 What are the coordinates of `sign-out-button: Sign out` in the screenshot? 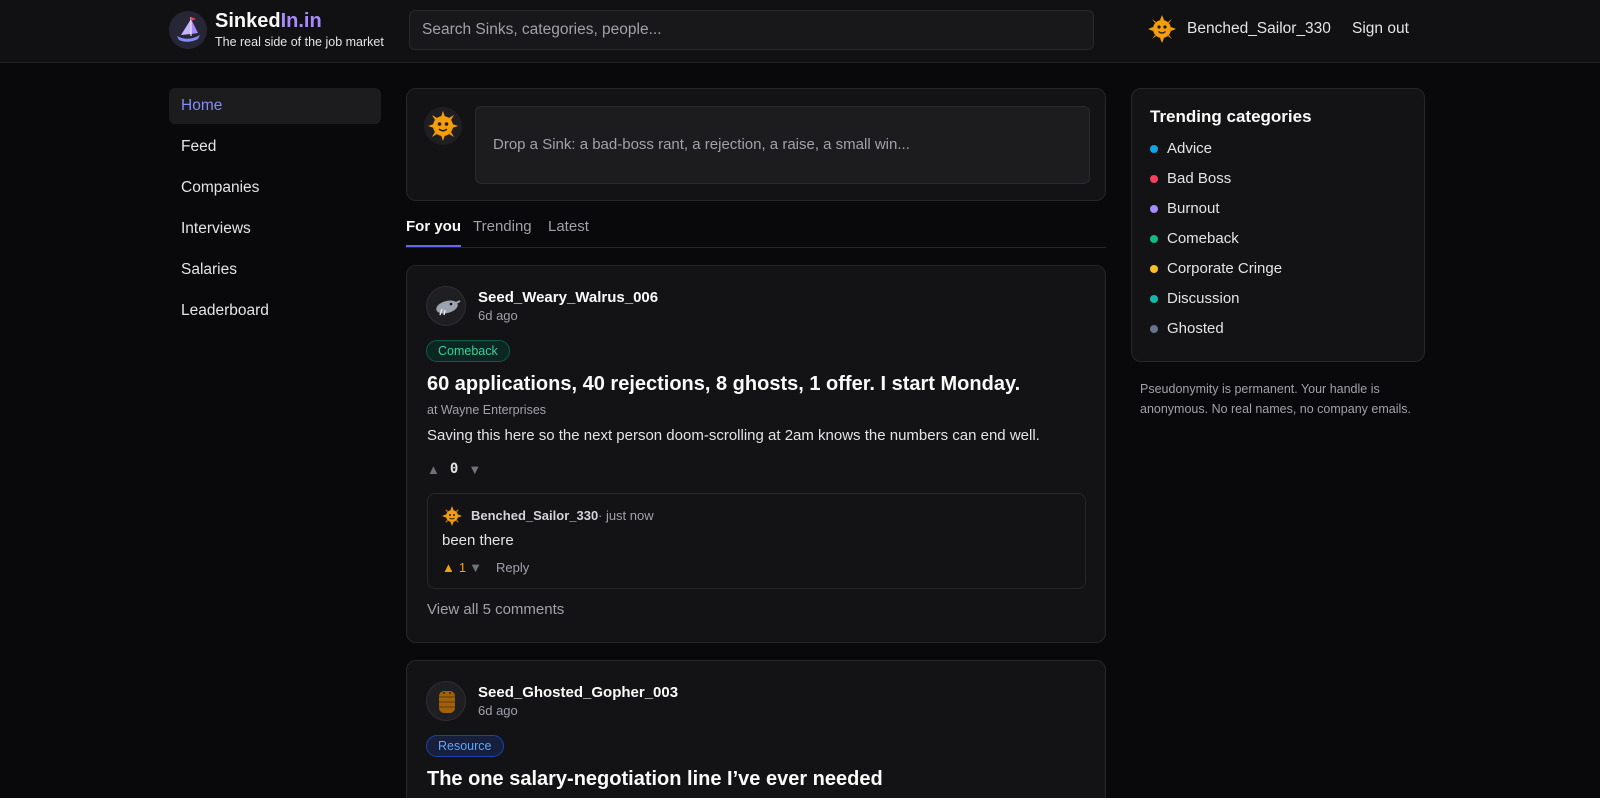 It's located at (1380, 29).